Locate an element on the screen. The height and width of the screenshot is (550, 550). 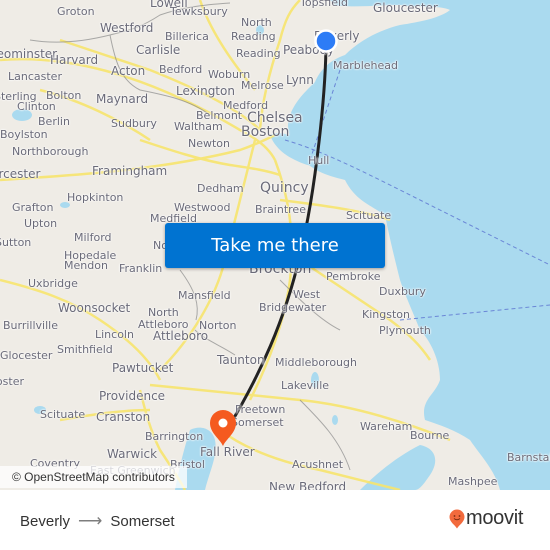
place-label: Somerset is located at coordinates (257, 422).